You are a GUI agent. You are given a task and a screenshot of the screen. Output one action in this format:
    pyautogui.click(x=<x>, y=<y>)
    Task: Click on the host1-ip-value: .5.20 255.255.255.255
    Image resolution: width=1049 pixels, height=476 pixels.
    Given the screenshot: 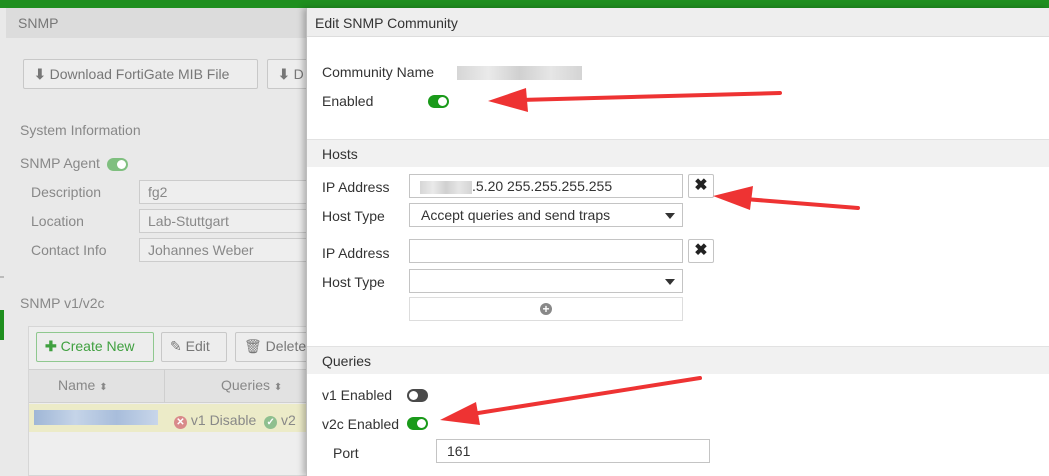 What is the action you would take?
    pyautogui.click(x=542, y=186)
    